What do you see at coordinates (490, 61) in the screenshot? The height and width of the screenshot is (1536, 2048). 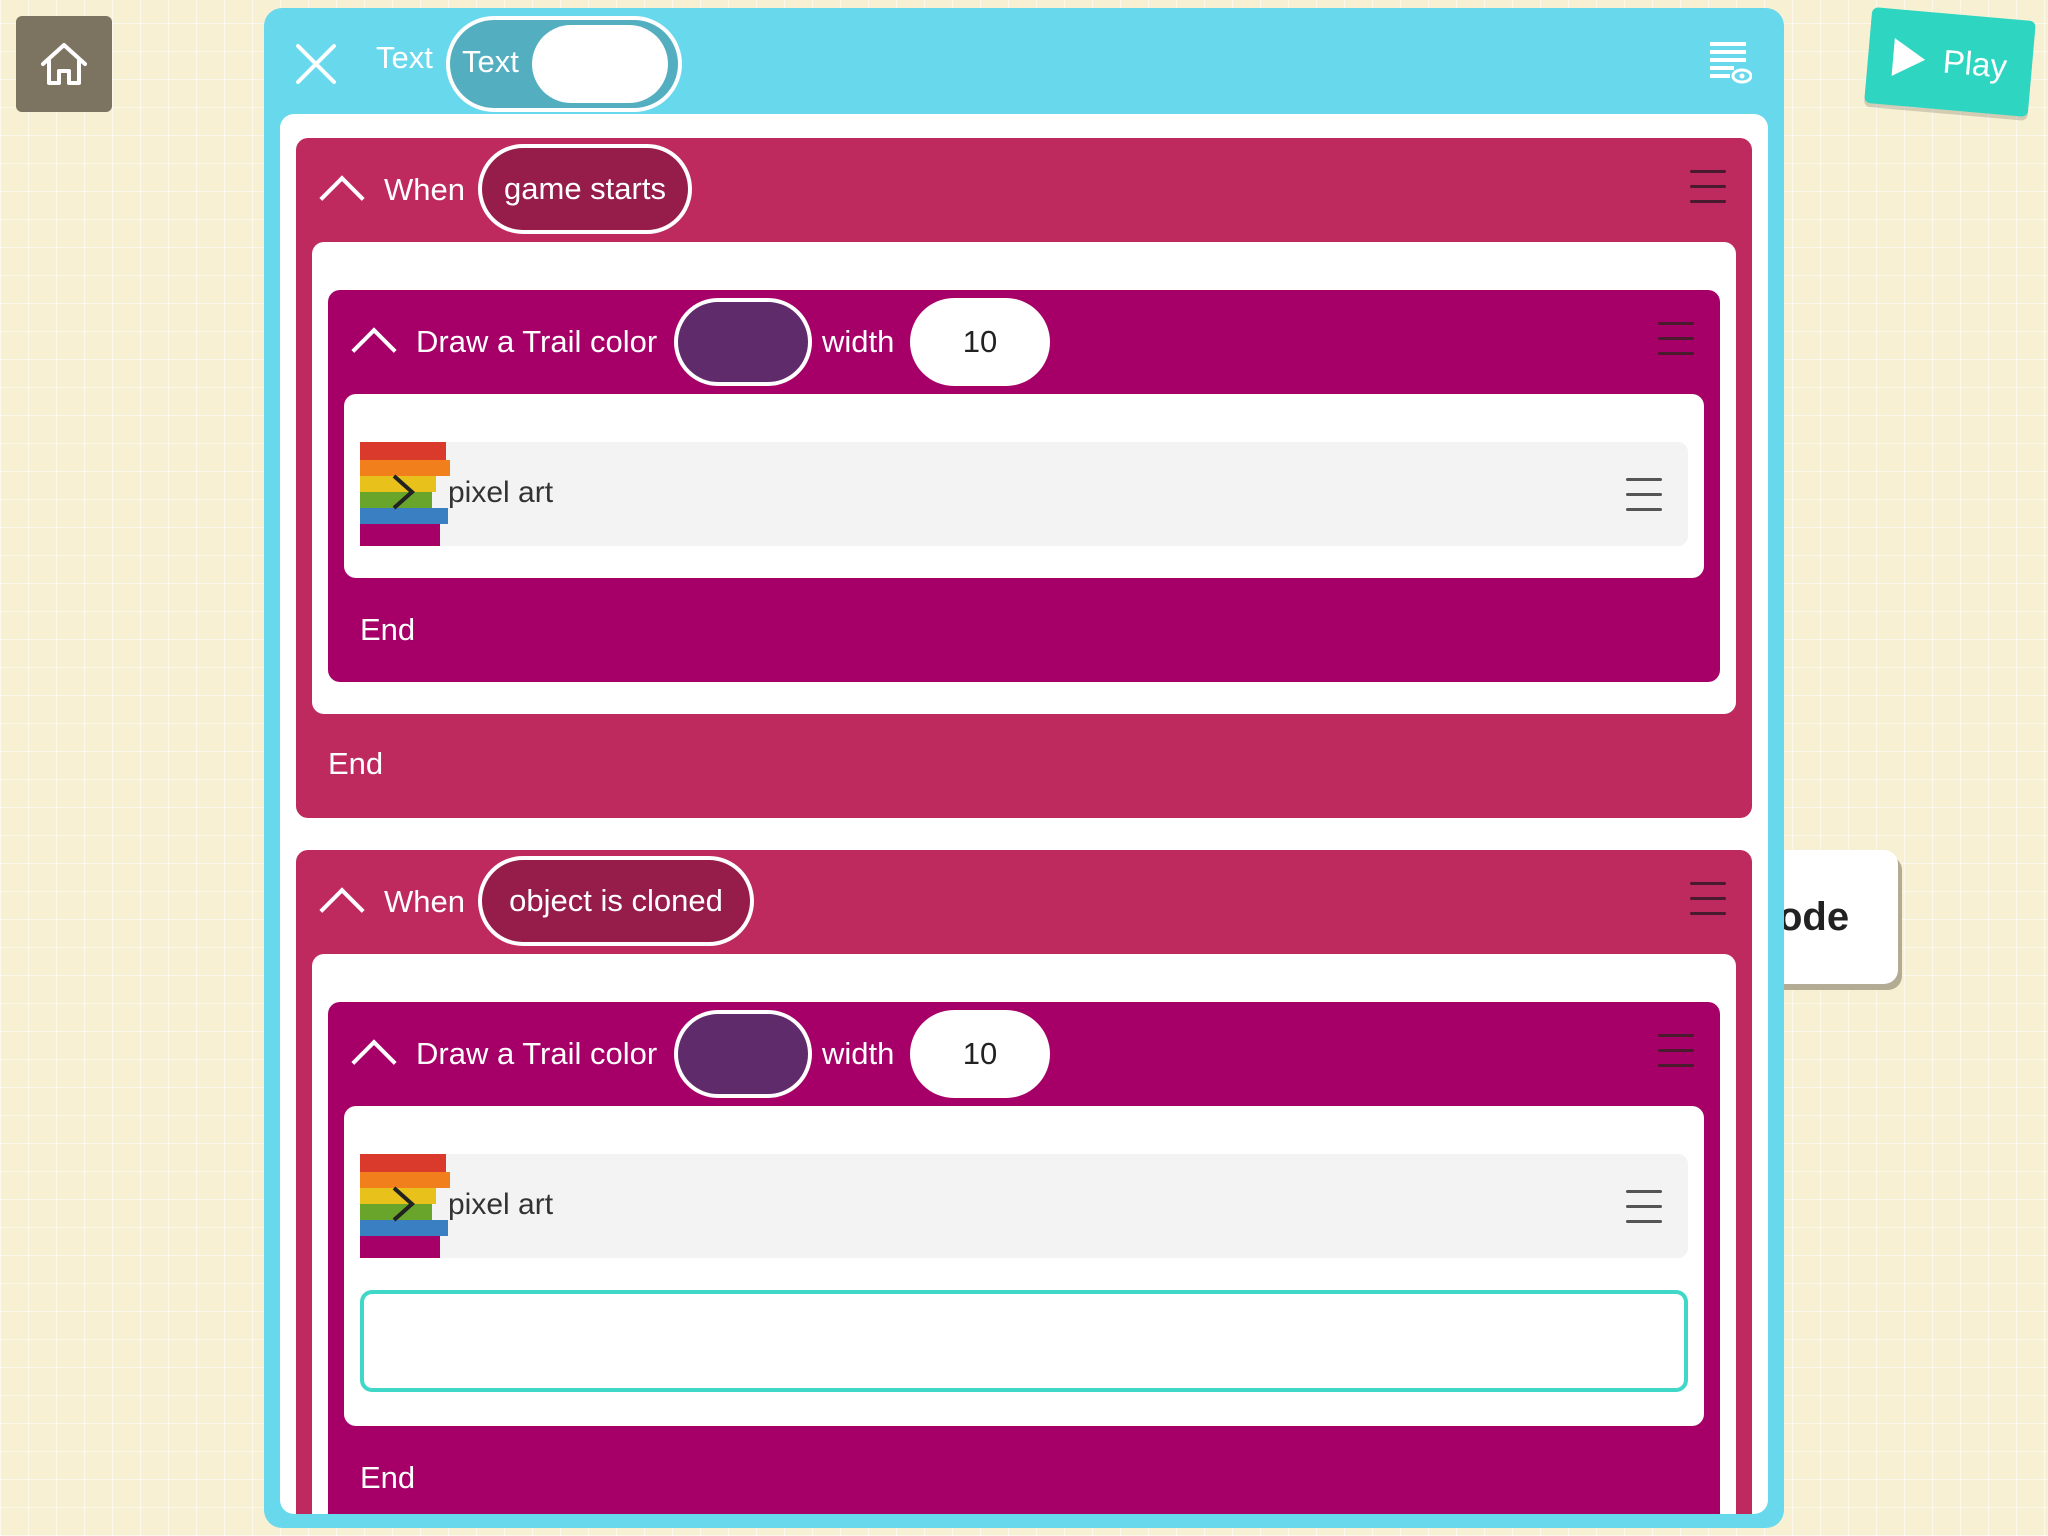 I see `toggle-label: Text` at bounding box center [490, 61].